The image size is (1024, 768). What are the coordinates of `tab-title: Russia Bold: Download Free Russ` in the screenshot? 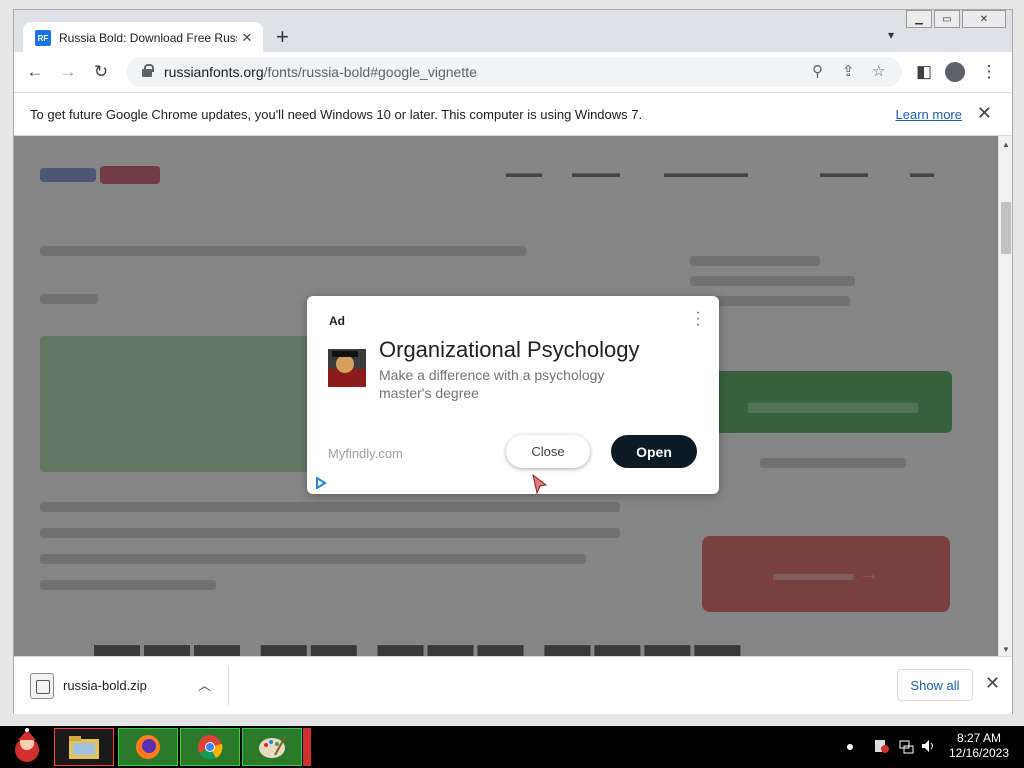 It's located at (148, 38).